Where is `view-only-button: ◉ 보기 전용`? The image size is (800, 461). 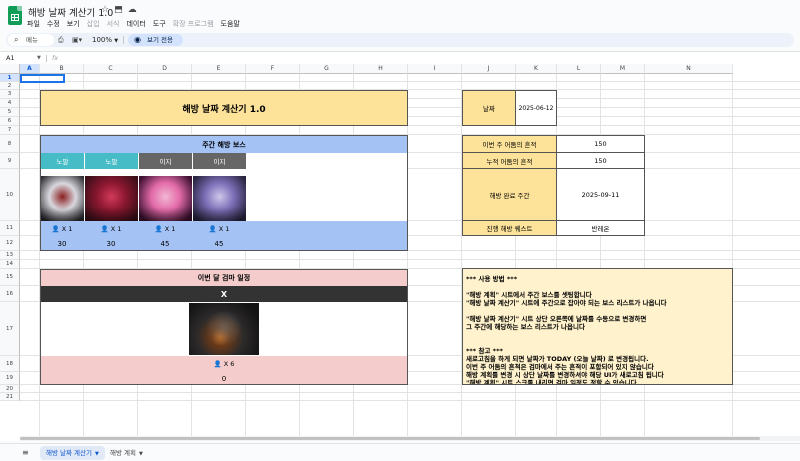
view-only-button: ◉ 보기 전용 is located at coordinates (155, 40).